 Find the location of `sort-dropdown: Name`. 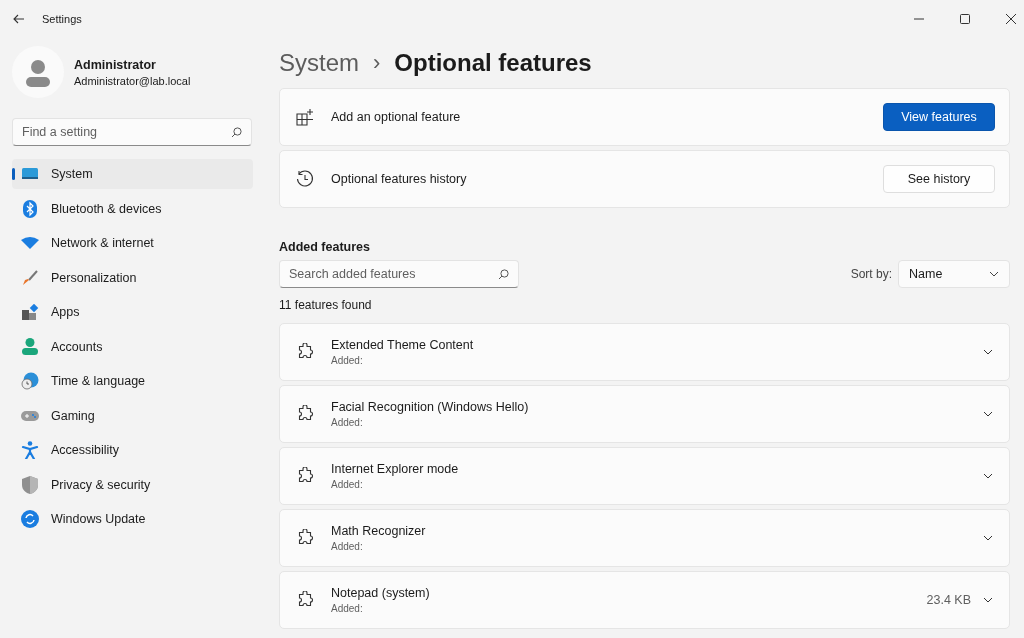

sort-dropdown: Name is located at coordinates (954, 274).